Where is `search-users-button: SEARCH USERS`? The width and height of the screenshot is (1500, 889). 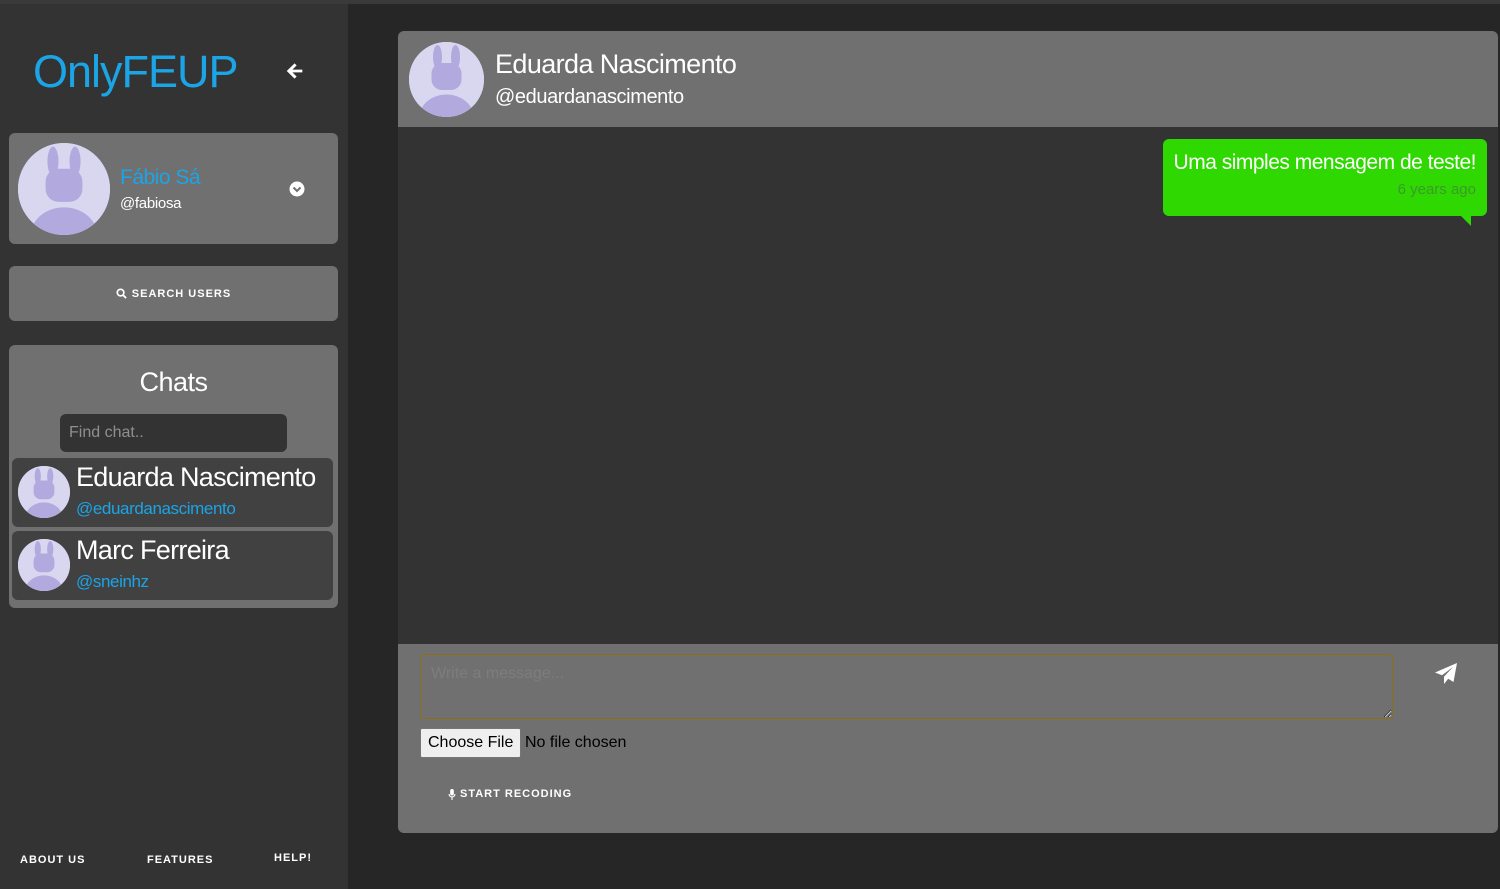 search-users-button: SEARCH USERS is located at coordinates (173, 293).